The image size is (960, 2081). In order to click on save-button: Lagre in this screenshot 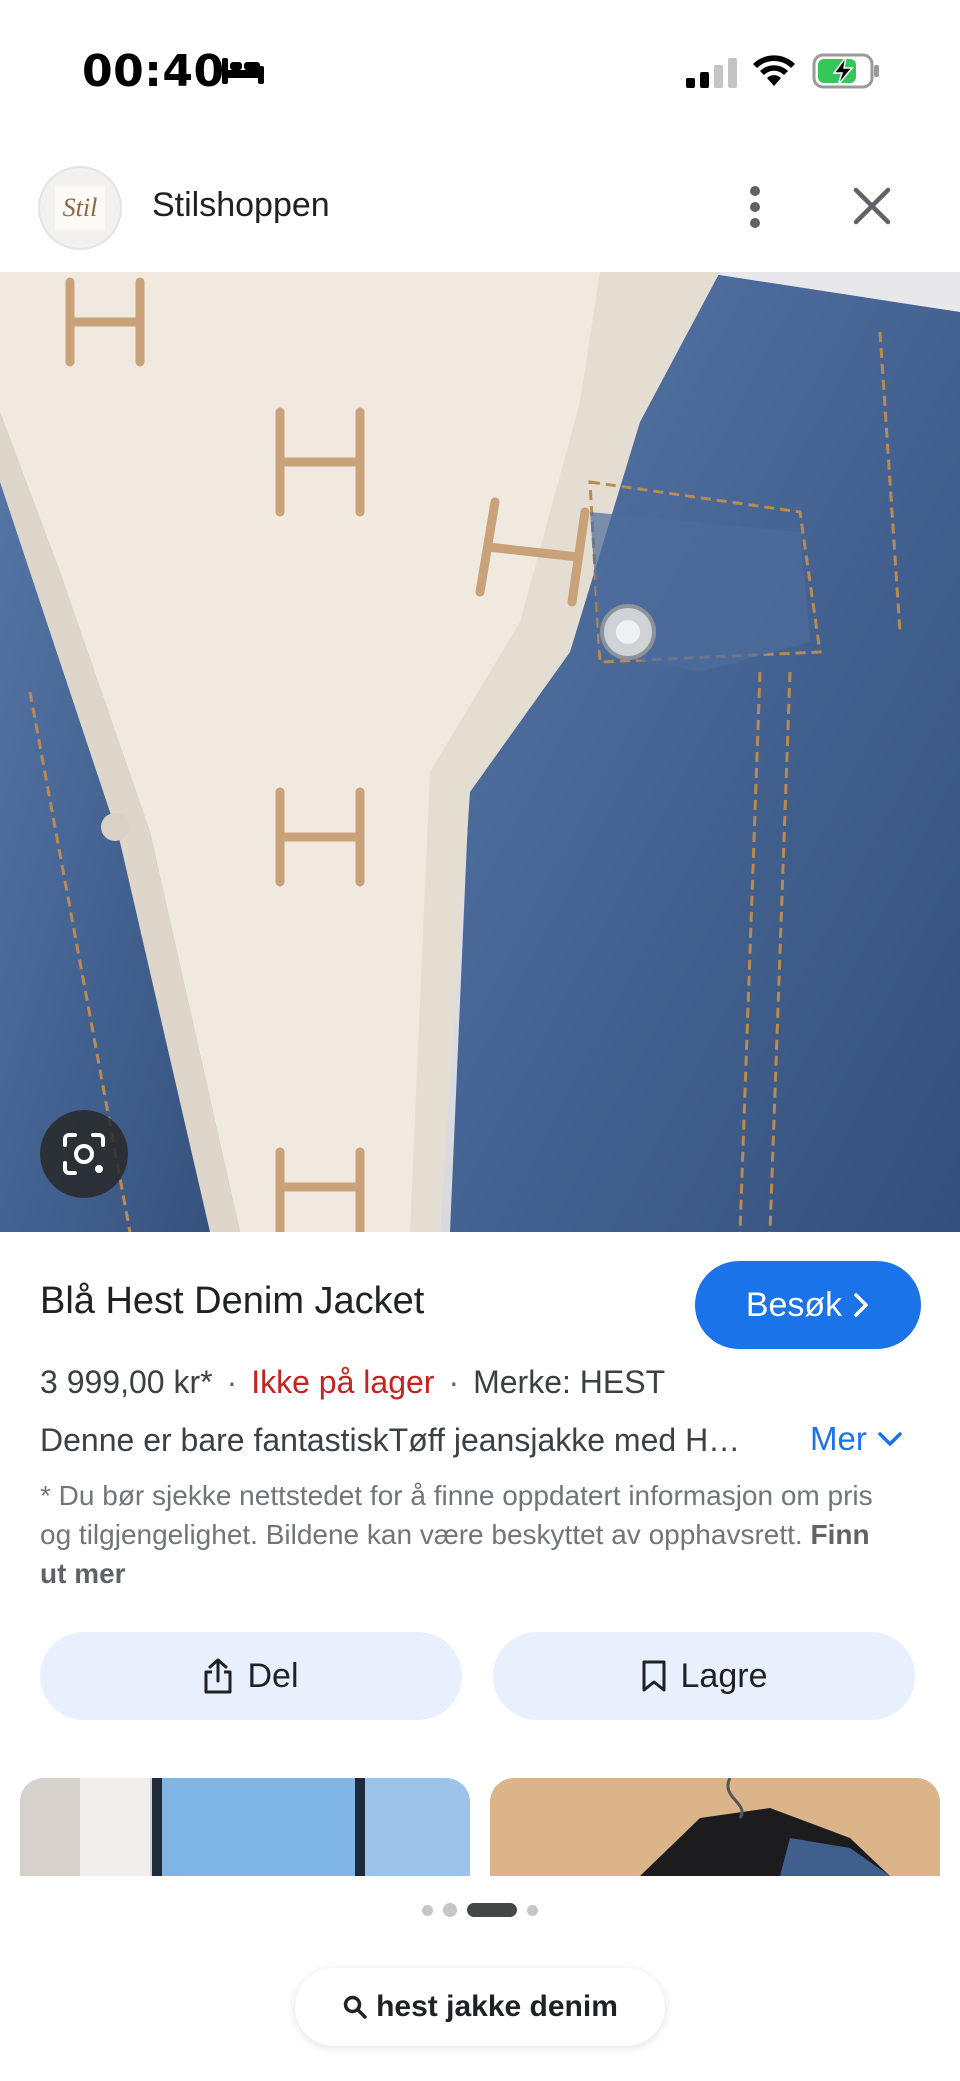, I will do `click(704, 1676)`.